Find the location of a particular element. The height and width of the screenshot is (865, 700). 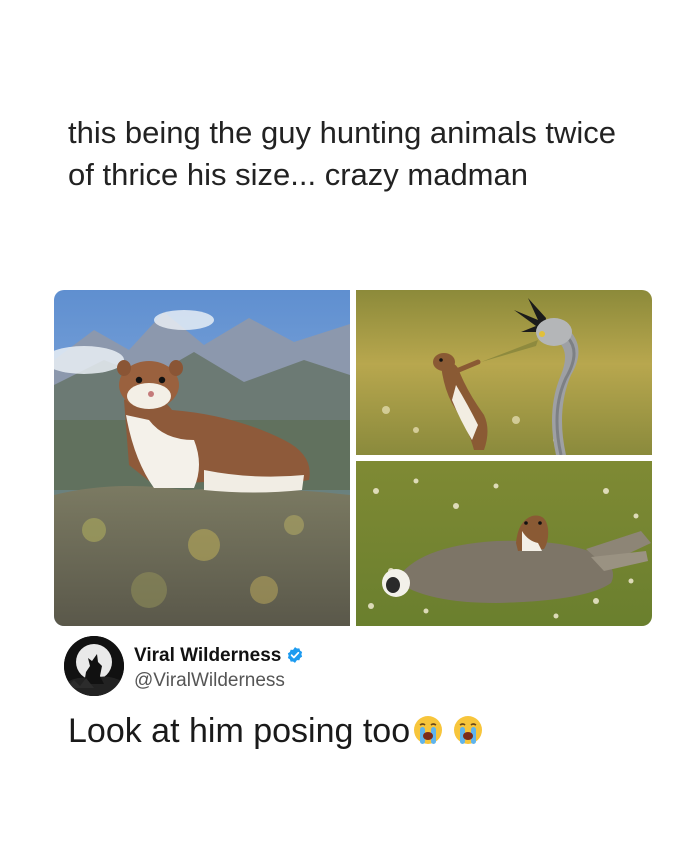

avatar is located at coordinates (94, 666).